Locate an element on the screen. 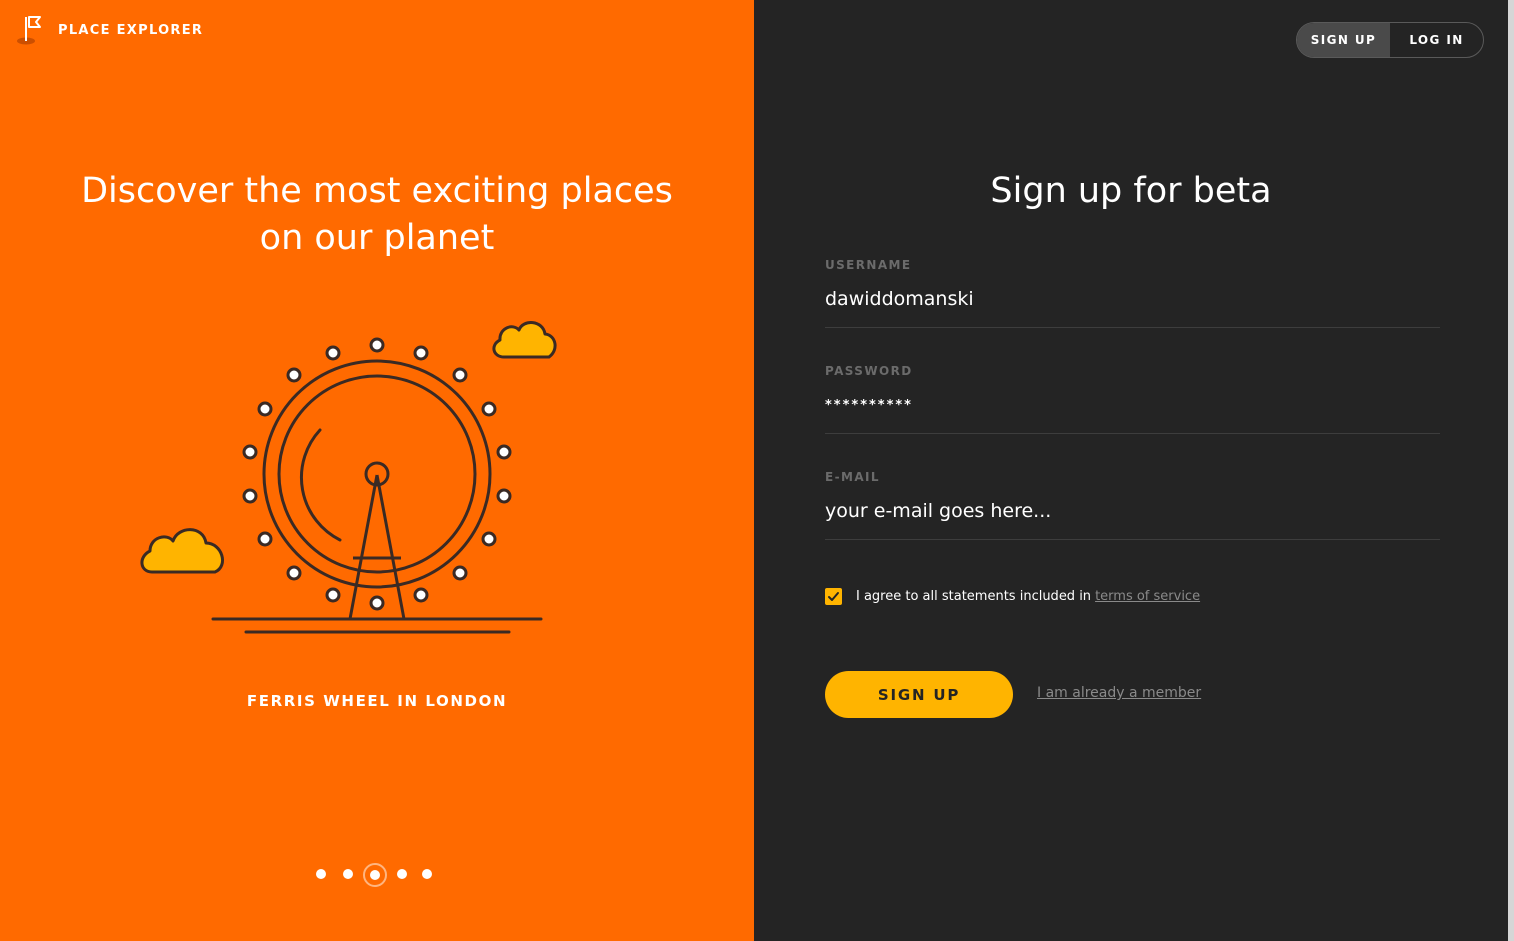 The image size is (1514, 941). checkmark-icon is located at coordinates (833, 596).